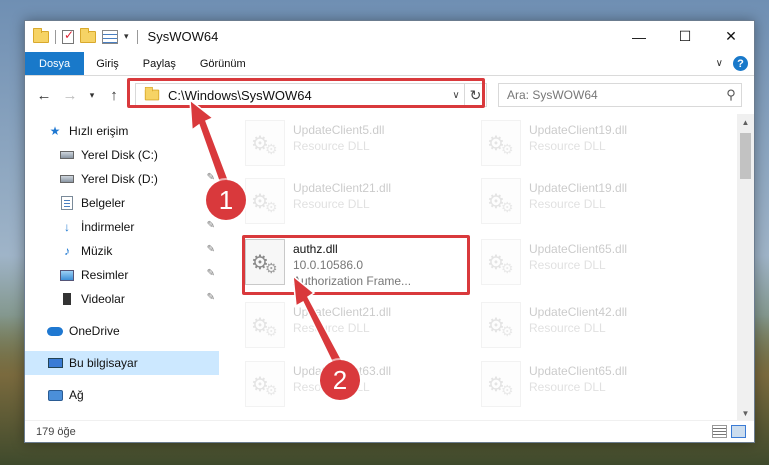  Describe the element at coordinates (67, 251) in the screenshot. I see `music-icon: ♪` at that location.